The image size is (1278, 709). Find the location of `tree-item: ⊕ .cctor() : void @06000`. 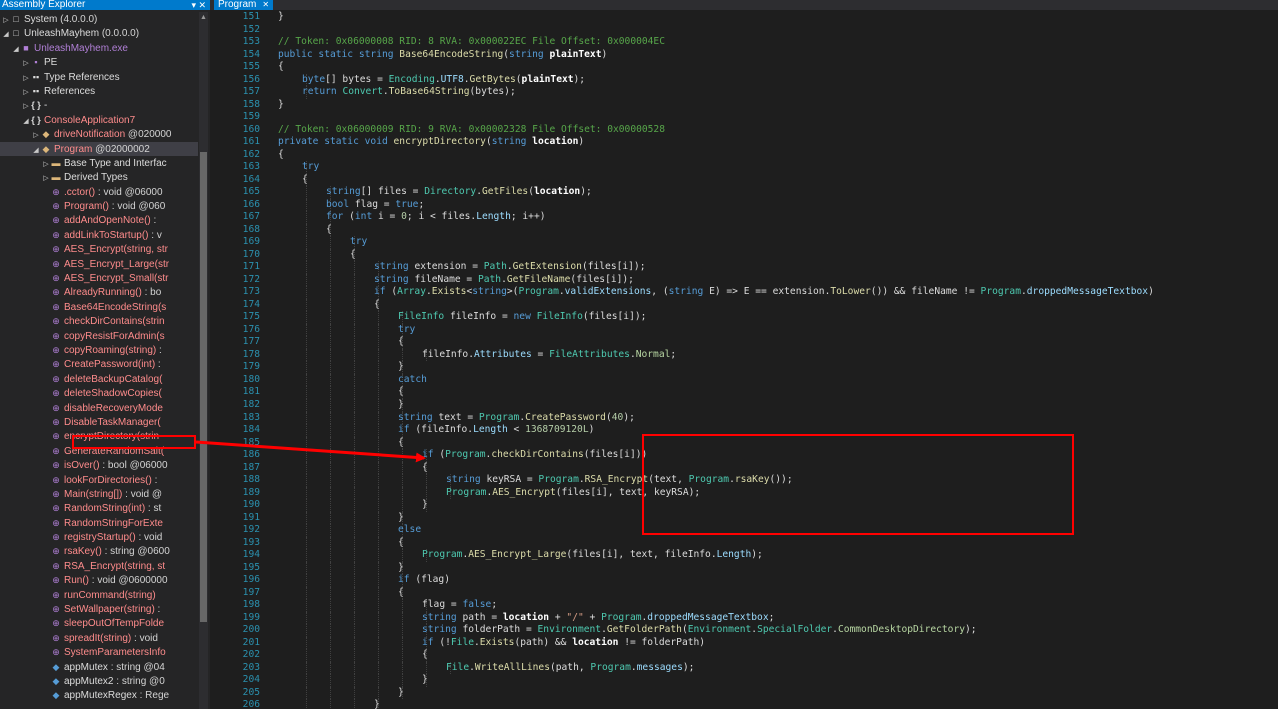

tree-item: ⊕ .cctor() : void @06000 is located at coordinates (99, 192).